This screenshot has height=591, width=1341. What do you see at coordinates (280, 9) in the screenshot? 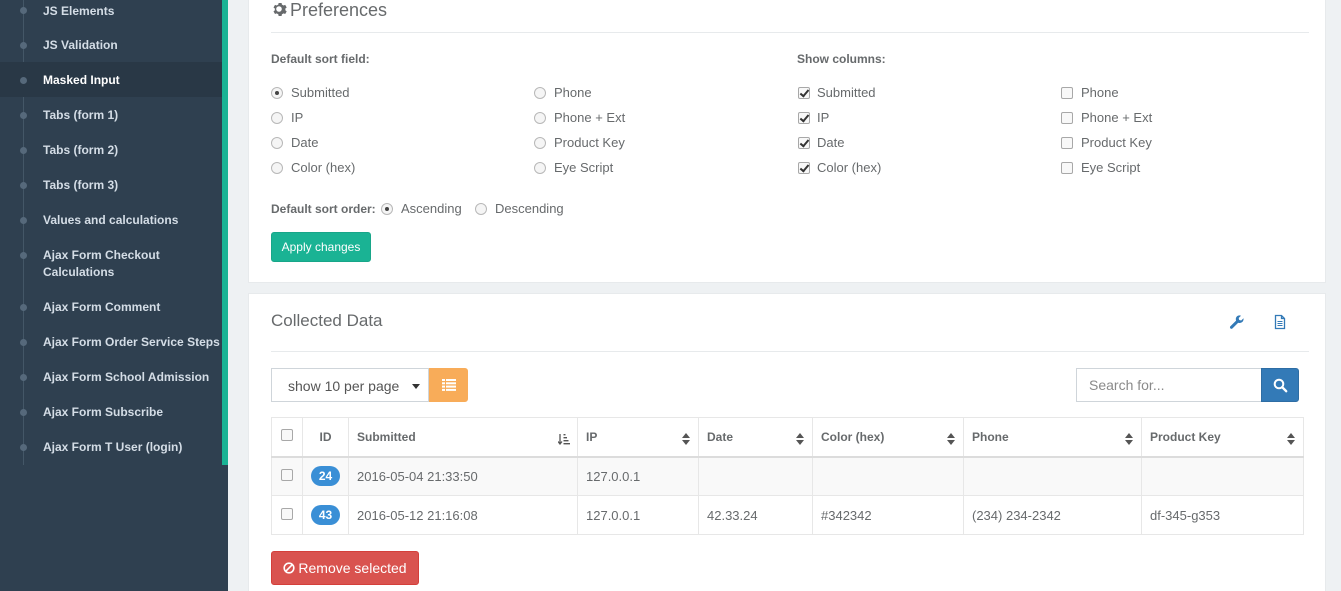
I see `gear-icon` at bounding box center [280, 9].